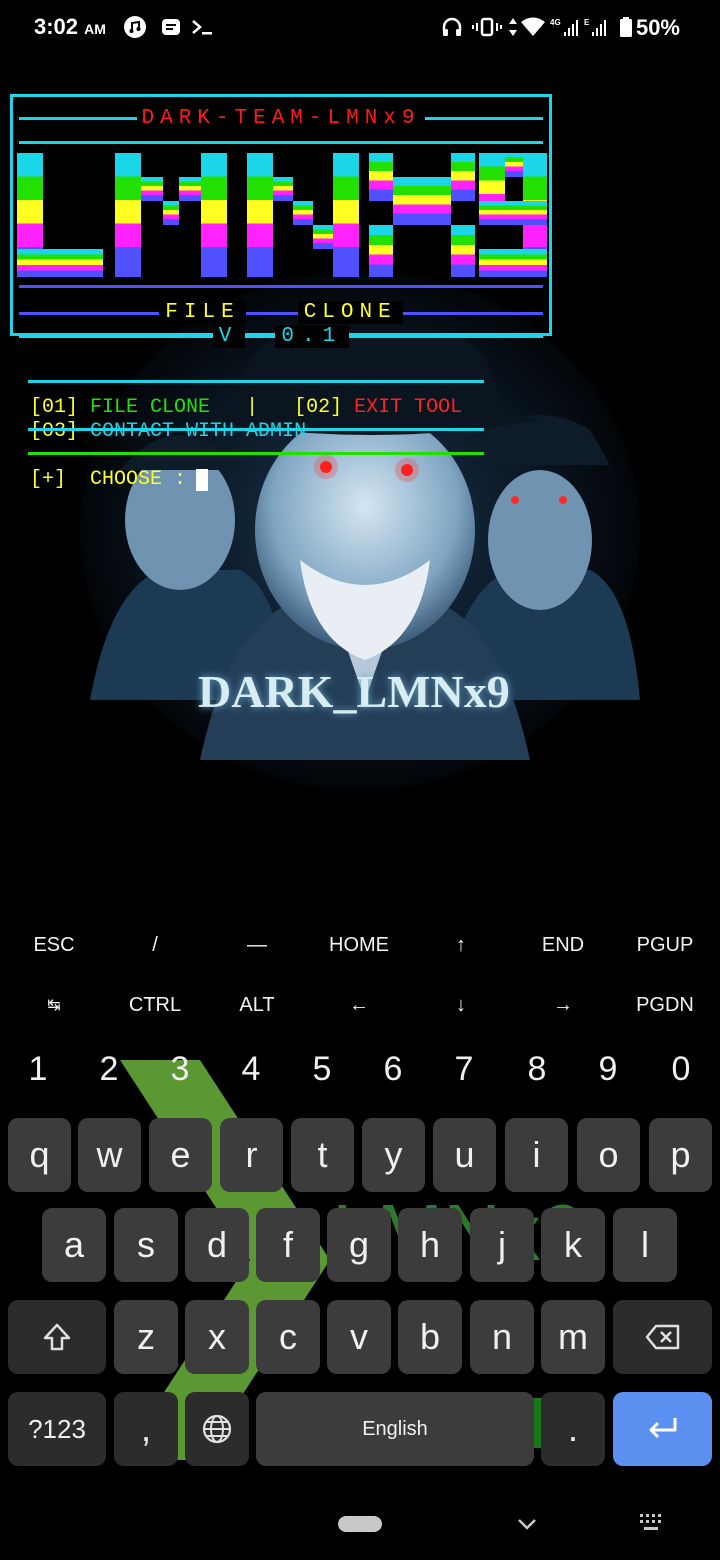 This screenshot has width=720, height=1560. What do you see at coordinates (537, 1072) in the screenshot?
I see `key-8: 8` at bounding box center [537, 1072].